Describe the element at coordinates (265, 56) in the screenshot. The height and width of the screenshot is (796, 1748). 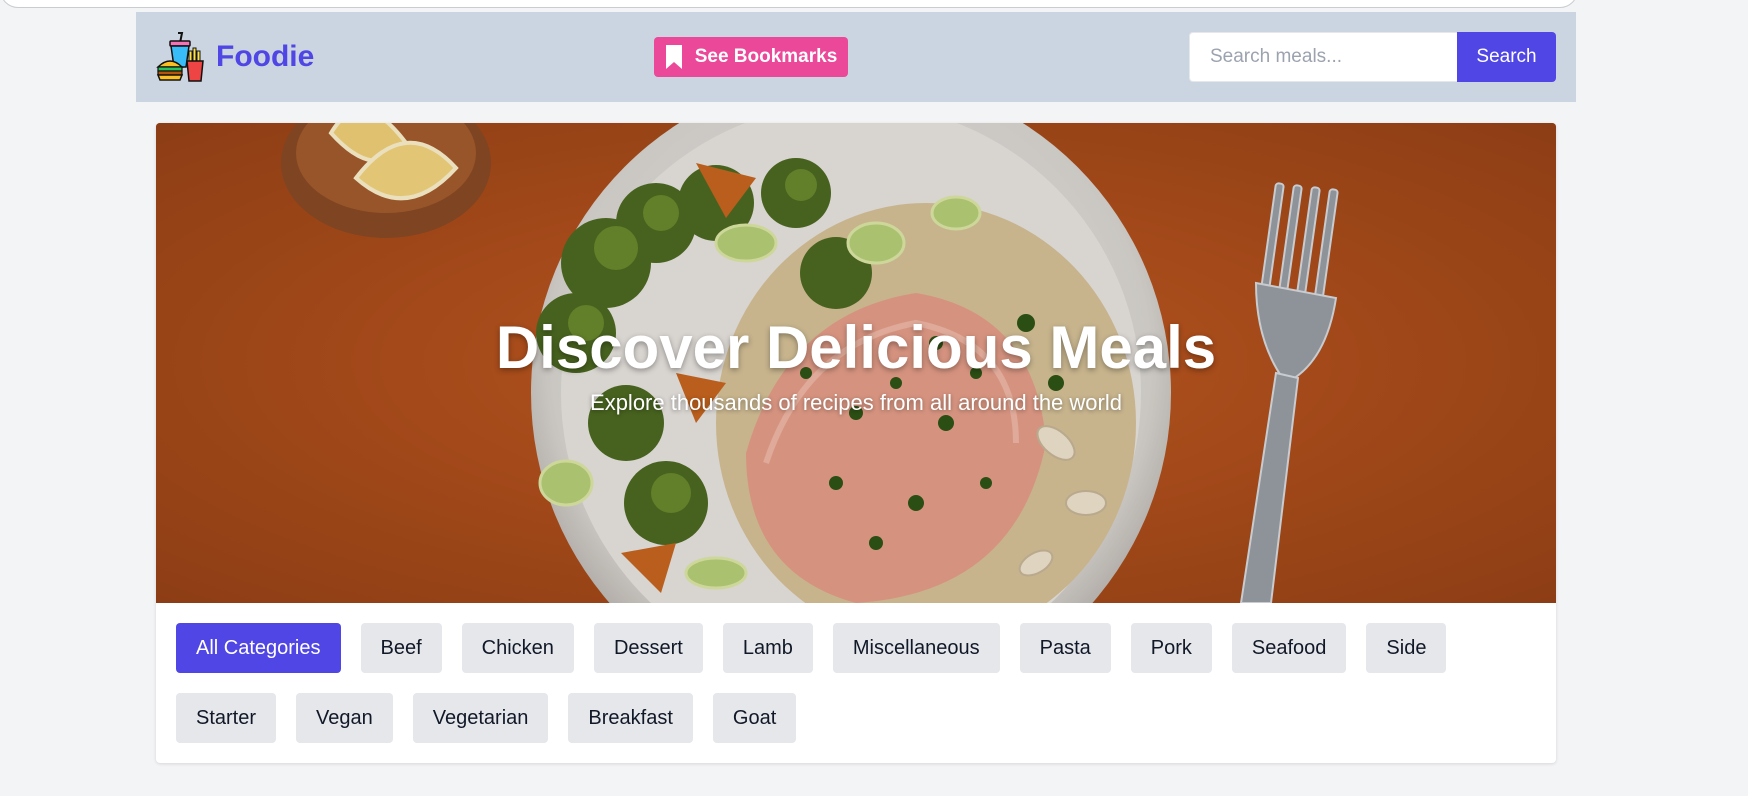
I see `logo-text: Foodie` at that location.